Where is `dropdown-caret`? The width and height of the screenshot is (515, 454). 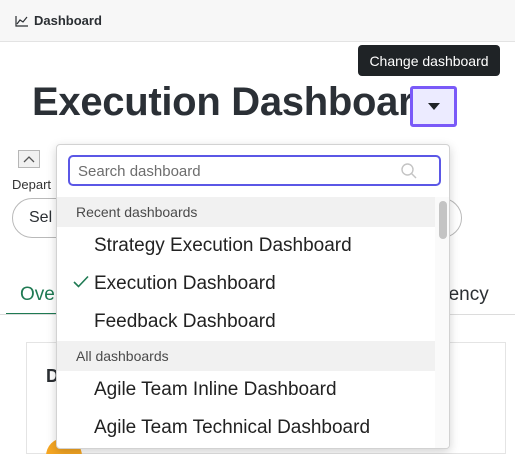 dropdown-caret is located at coordinates (433, 149).